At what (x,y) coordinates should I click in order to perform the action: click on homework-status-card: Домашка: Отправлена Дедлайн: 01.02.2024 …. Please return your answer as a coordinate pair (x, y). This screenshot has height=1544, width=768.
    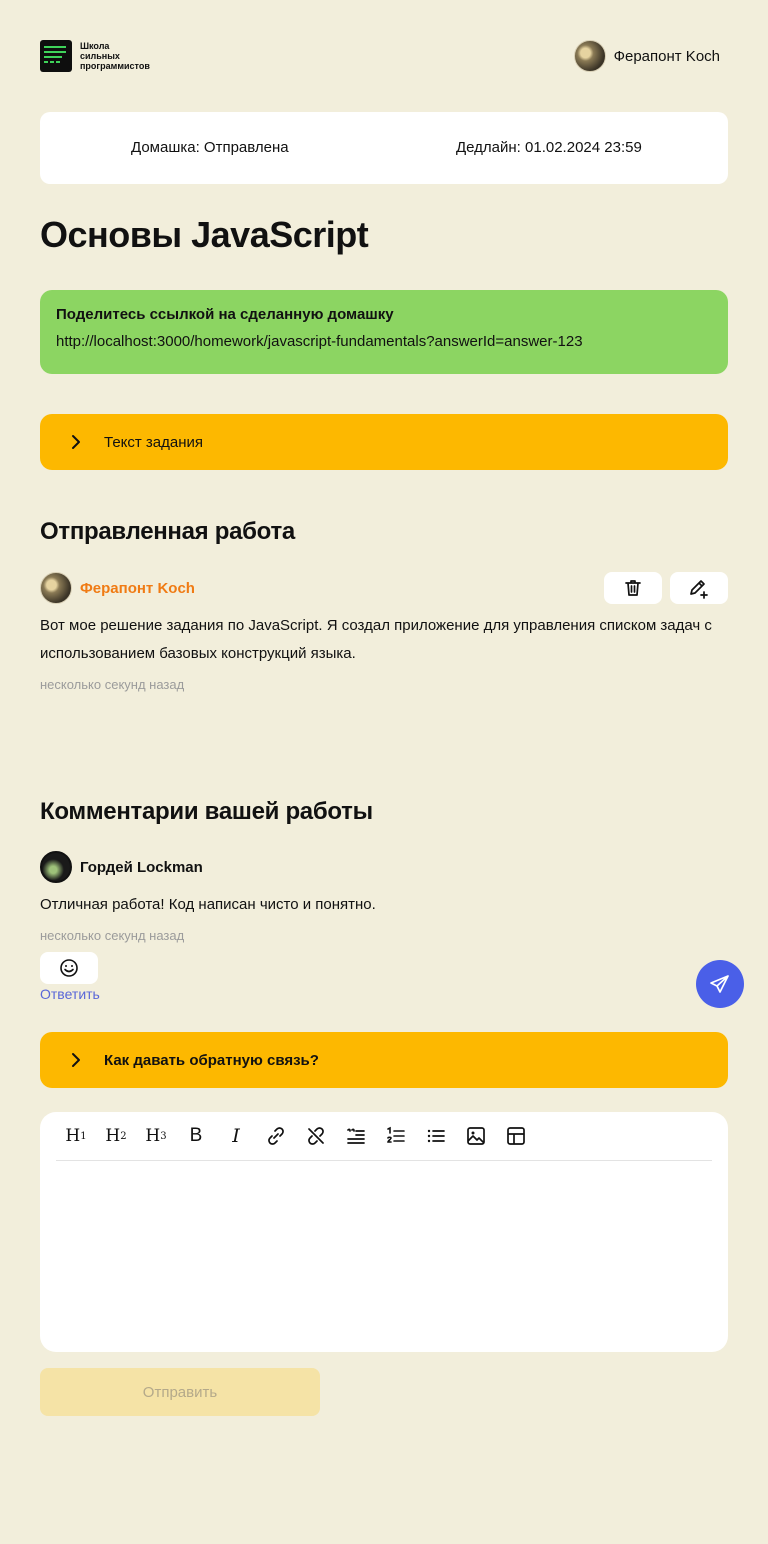
    Looking at the image, I should click on (384, 148).